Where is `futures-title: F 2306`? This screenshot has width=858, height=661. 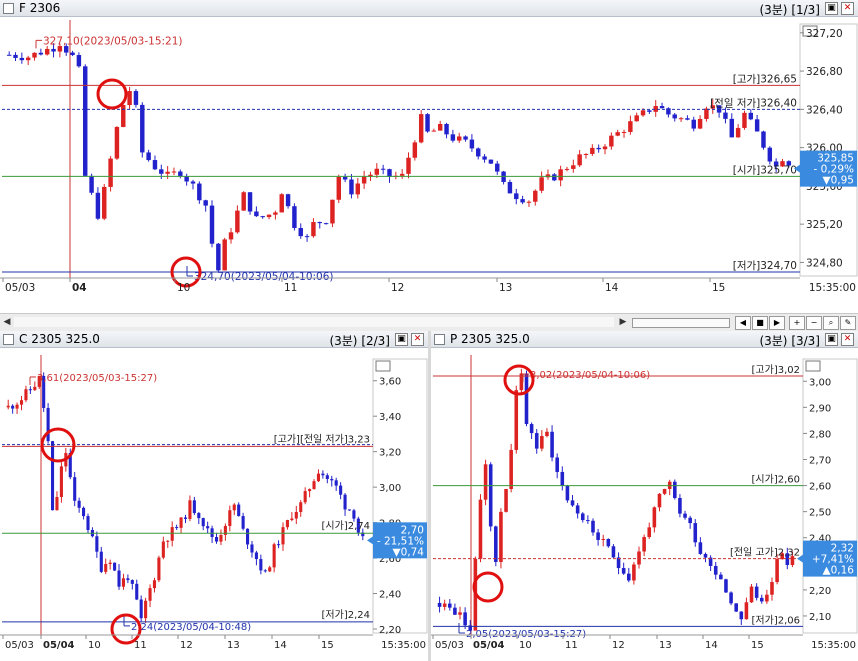
futures-title: F 2306 is located at coordinates (40, 8).